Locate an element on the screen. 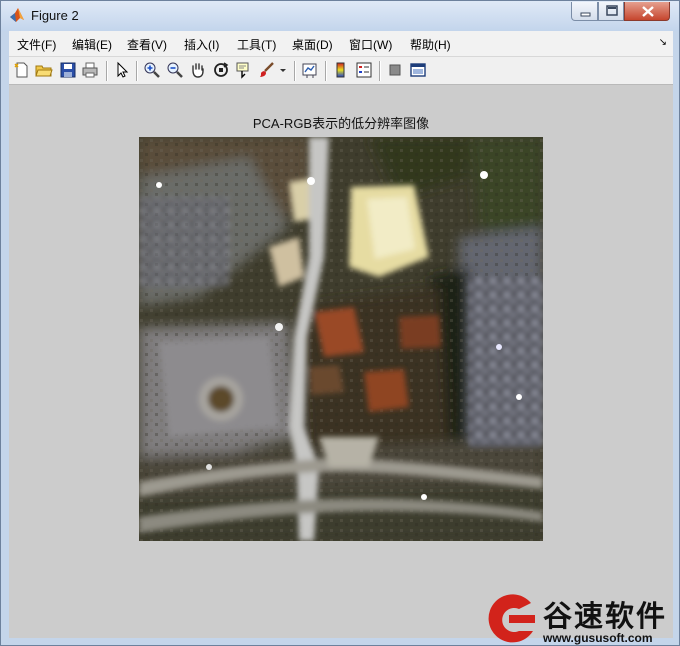 This screenshot has width=680, height=646. zoom-out-icon is located at coordinates (175, 70).